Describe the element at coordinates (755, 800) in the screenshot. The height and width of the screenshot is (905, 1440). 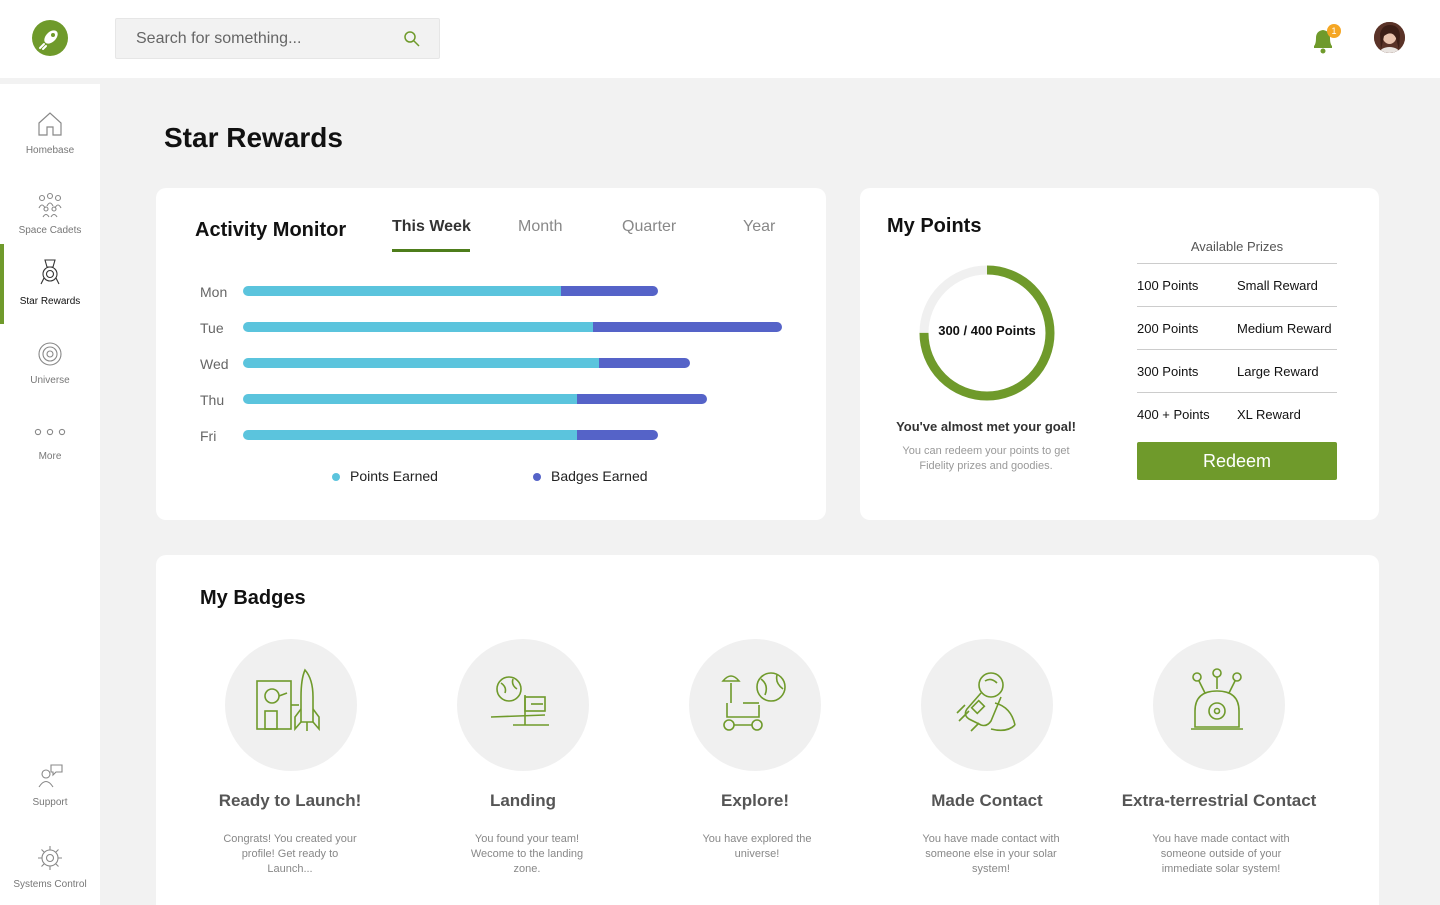
I see `badge-title: Explore!` at that location.